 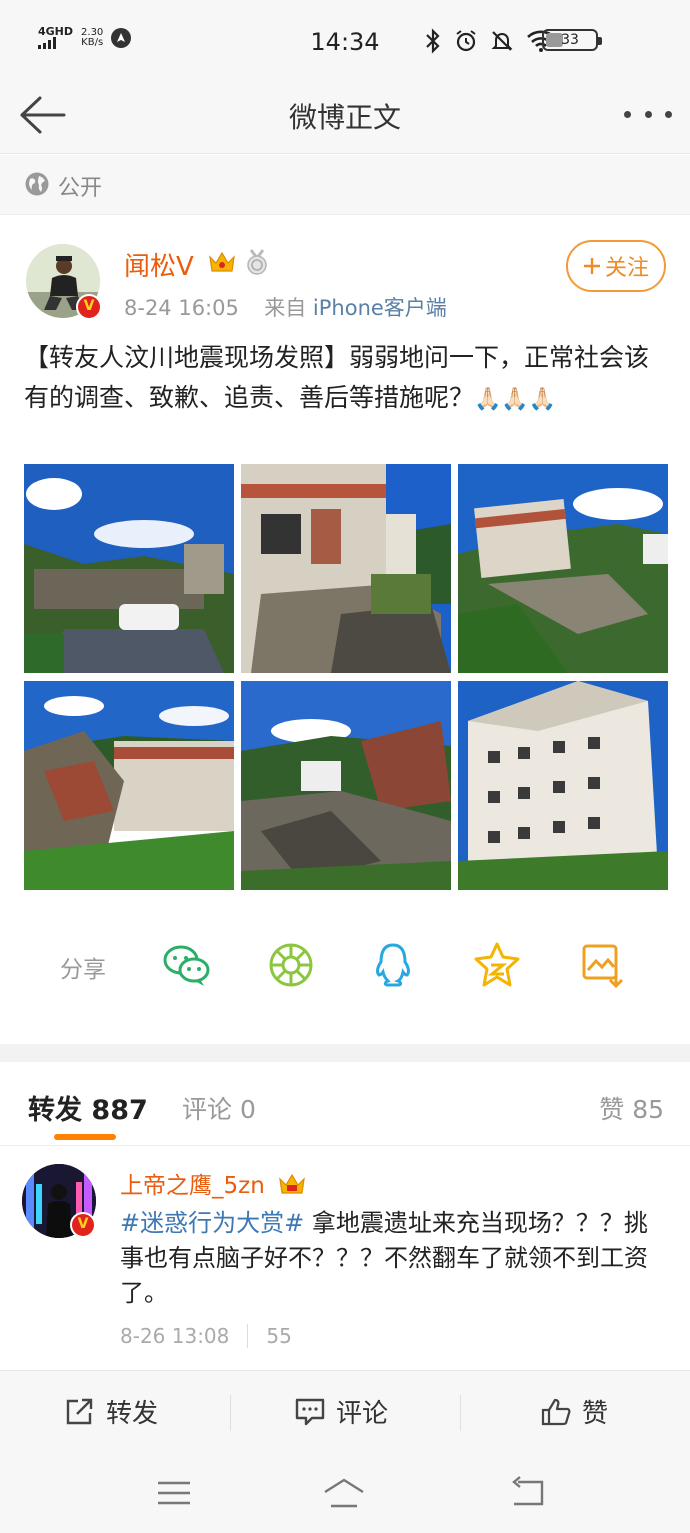 I want to click on visibility-label: 公开, so click(x=80, y=188).